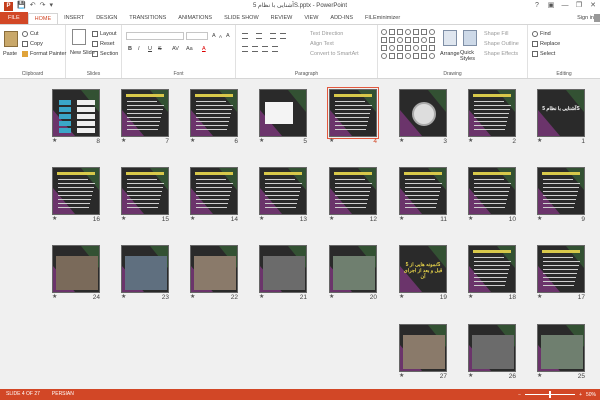 This screenshot has width=600, height=400. I want to click on restore-button: ❐, so click(579, 6).